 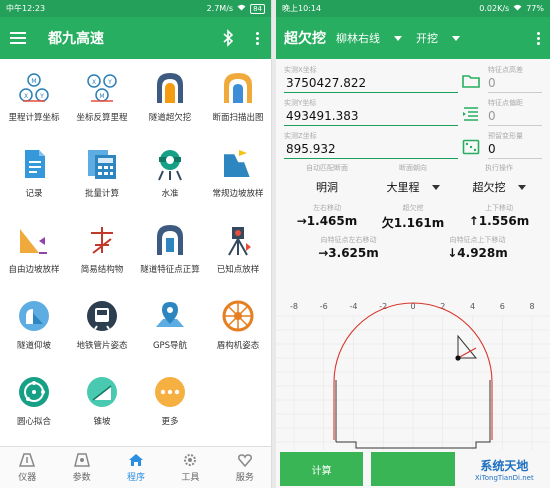 I want to click on grid-item-label: 圆心拟合, so click(x=33, y=422).